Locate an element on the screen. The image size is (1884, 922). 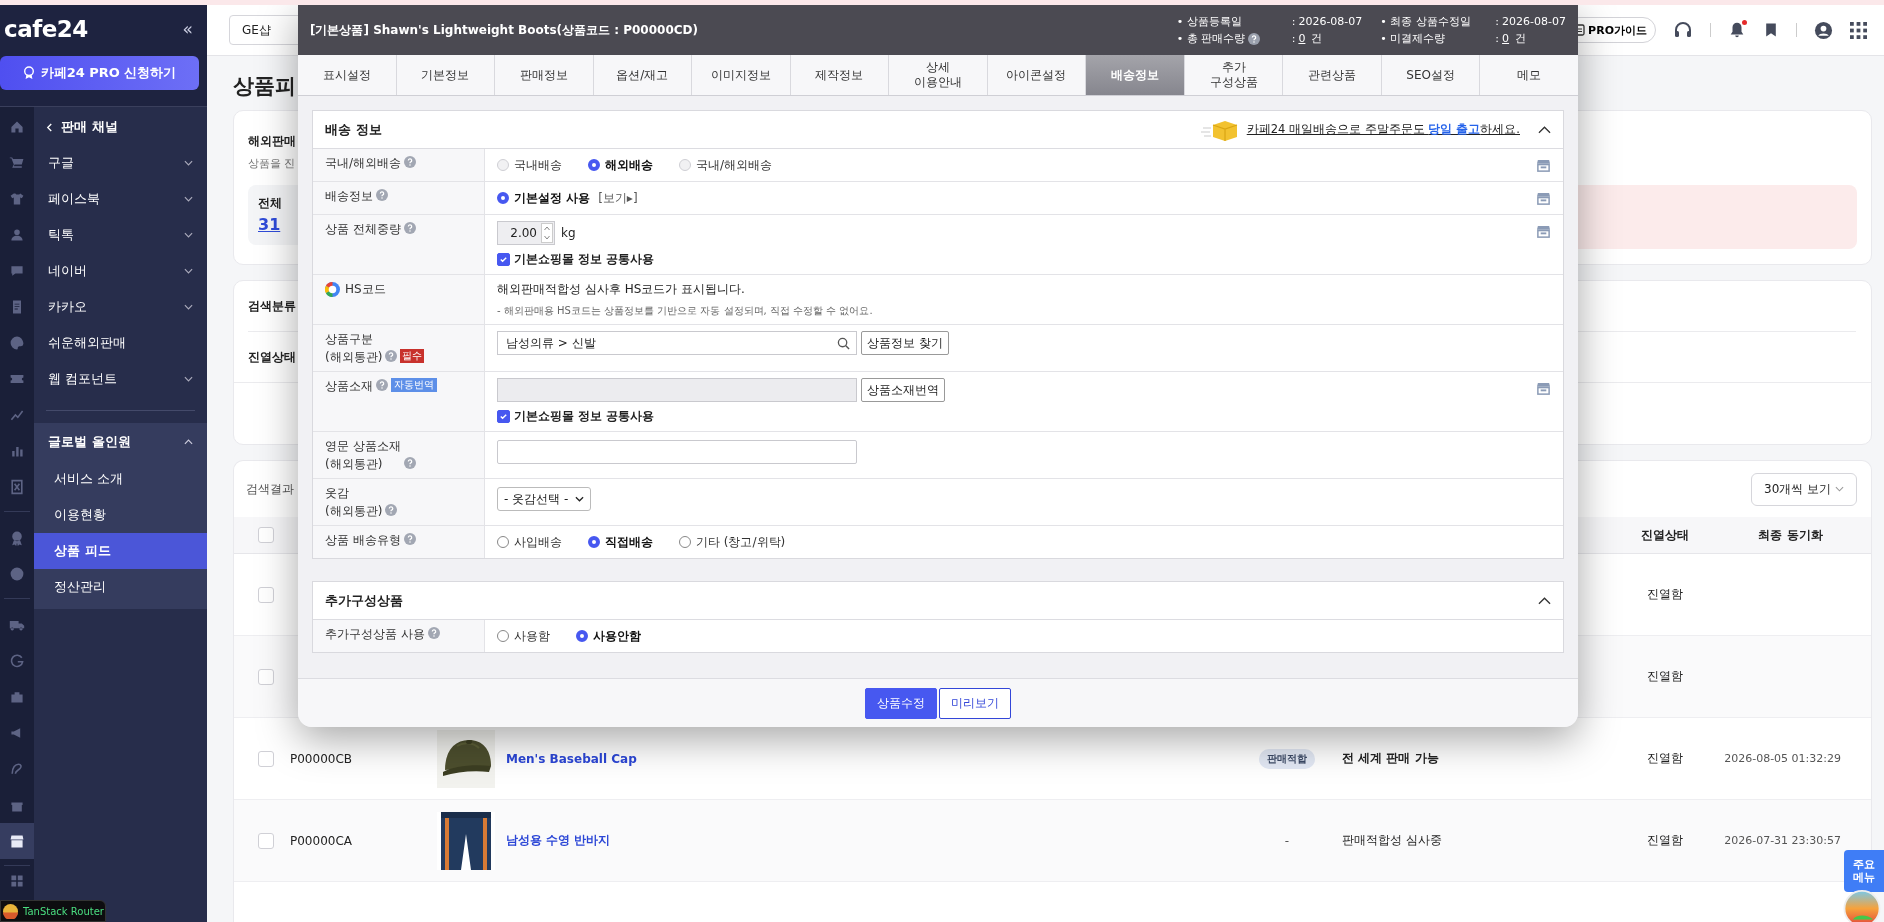
save-button: 상품수정 is located at coordinates (901, 703).